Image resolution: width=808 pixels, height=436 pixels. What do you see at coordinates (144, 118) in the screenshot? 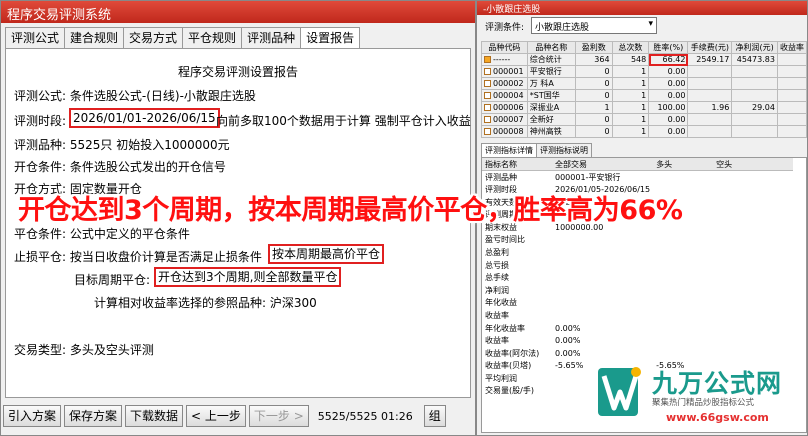
I see `period-value-highlight: 2026/01/01-2026/06/15` at bounding box center [144, 118].